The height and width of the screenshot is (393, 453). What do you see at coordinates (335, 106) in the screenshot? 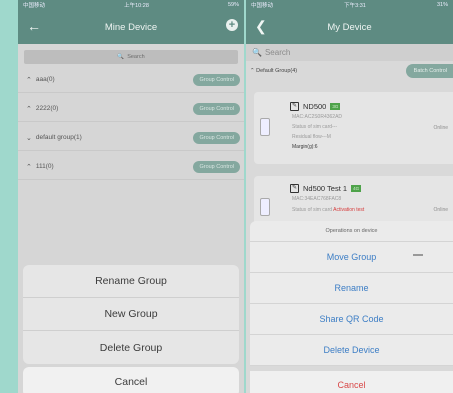
I see `network-badge: 3G` at bounding box center [335, 106].